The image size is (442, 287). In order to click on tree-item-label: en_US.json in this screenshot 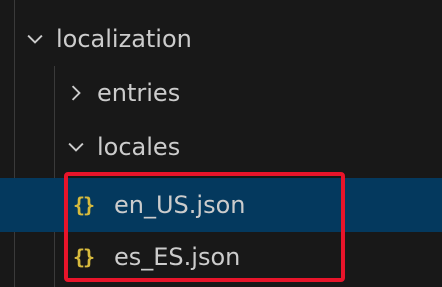, I will do `click(180, 205)`.